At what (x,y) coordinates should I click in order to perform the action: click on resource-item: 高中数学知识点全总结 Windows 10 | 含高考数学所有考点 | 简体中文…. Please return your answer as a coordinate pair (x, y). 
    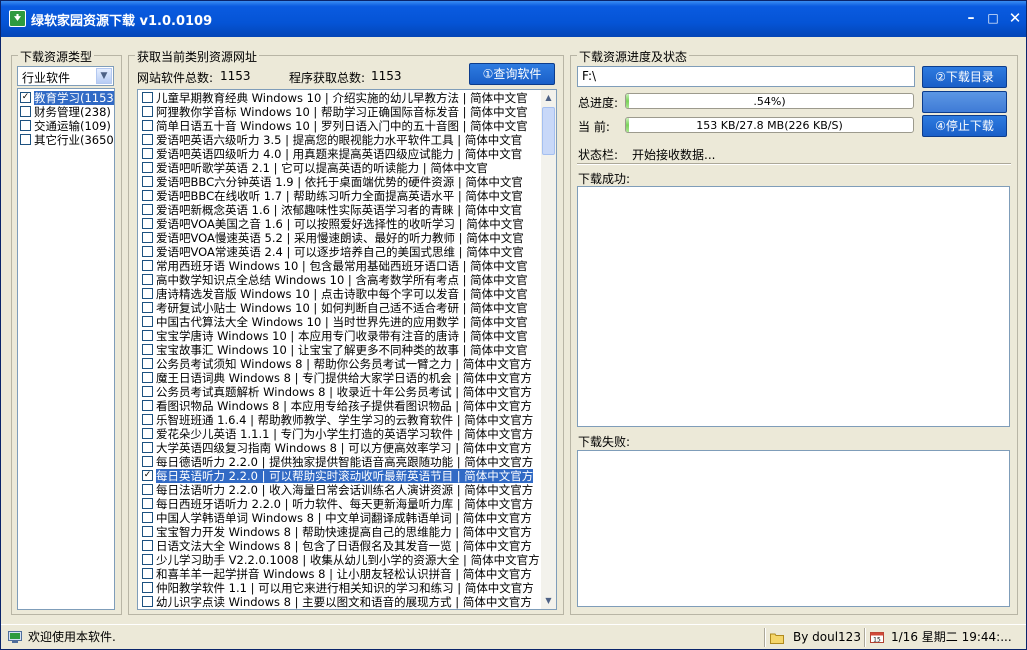
    Looking at the image, I should click on (339, 280).